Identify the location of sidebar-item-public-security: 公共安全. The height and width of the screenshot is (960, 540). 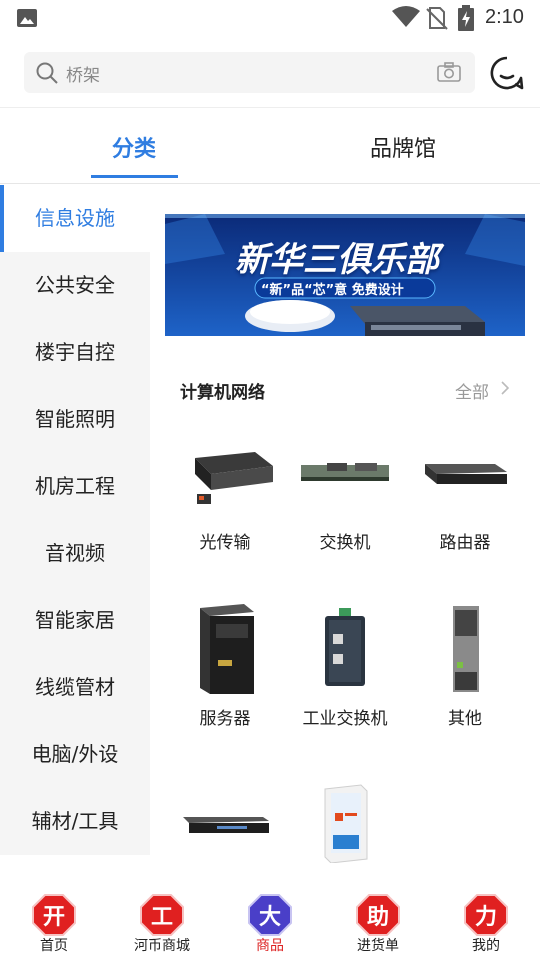
(75, 285).